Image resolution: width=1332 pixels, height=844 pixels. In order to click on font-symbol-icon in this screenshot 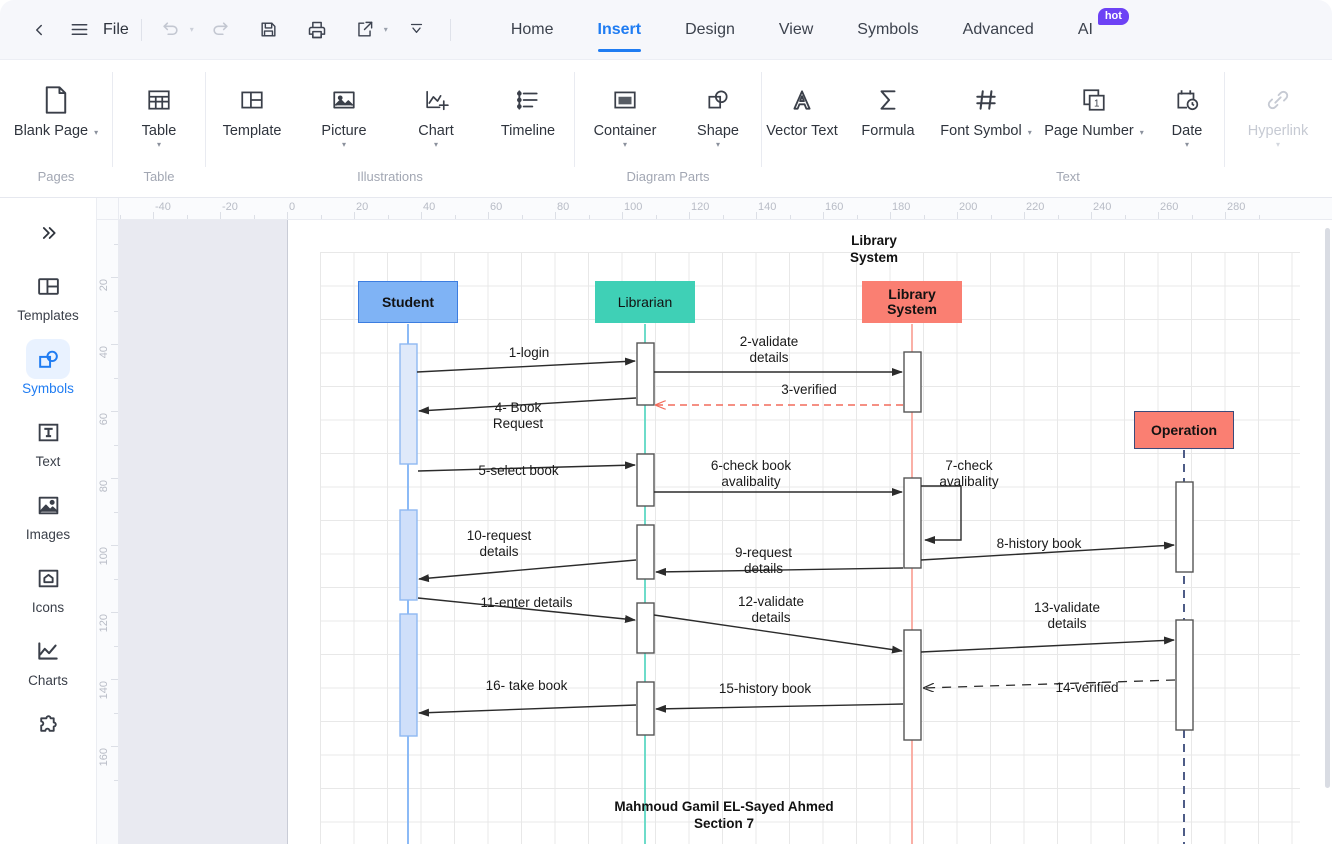, I will do `click(986, 100)`.